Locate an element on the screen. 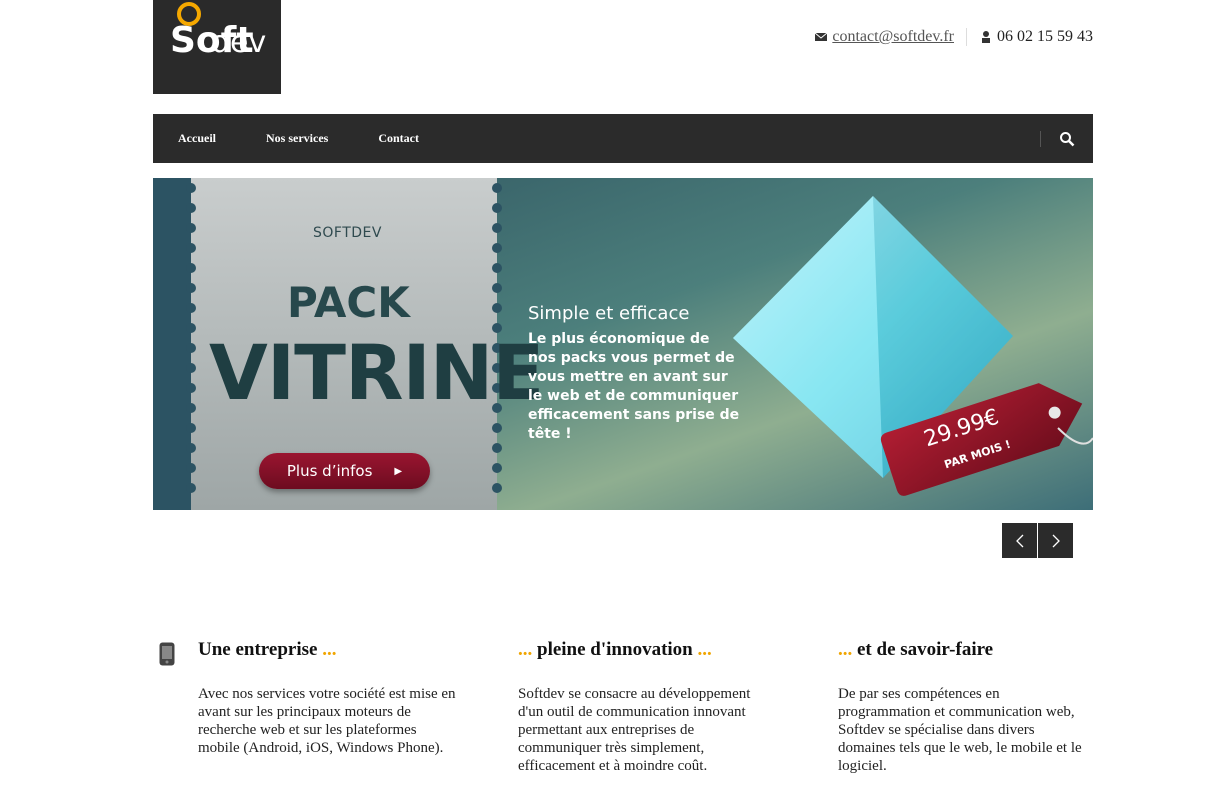 This screenshot has width=1220, height=791. envelope-icon is located at coordinates (821, 37).